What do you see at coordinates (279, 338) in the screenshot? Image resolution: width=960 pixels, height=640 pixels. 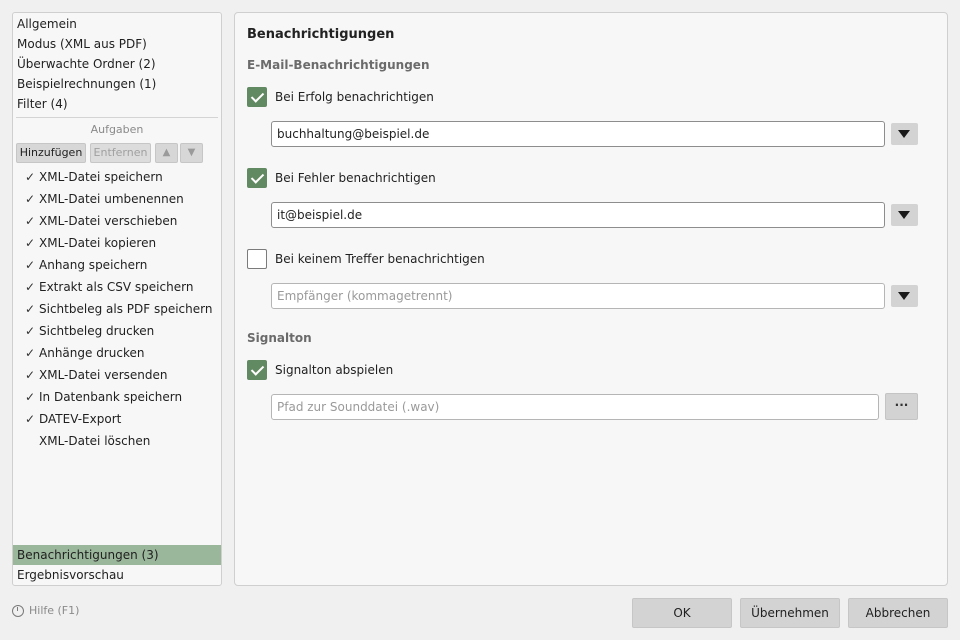 I see `sound-section-heading: Signalton` at bounding box center [279, 338].